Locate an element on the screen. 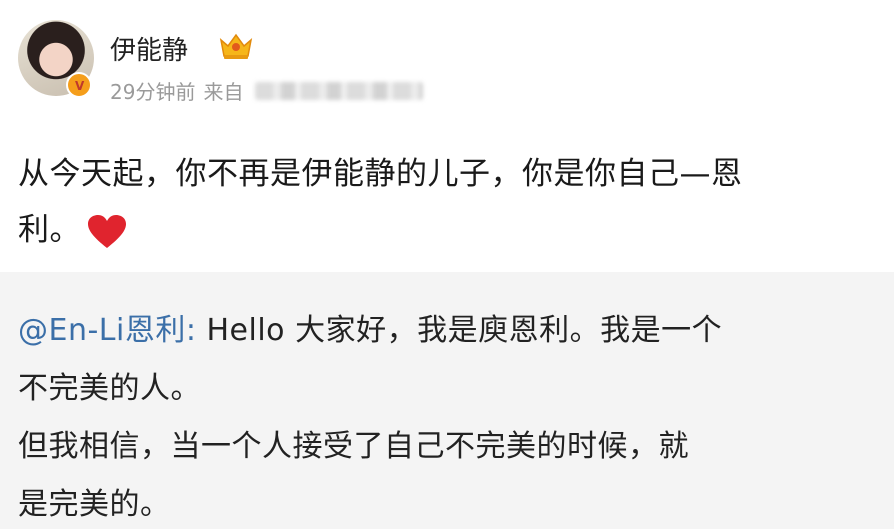  mention-link: @En-Li恩利 is located at coordinates (102, 330).